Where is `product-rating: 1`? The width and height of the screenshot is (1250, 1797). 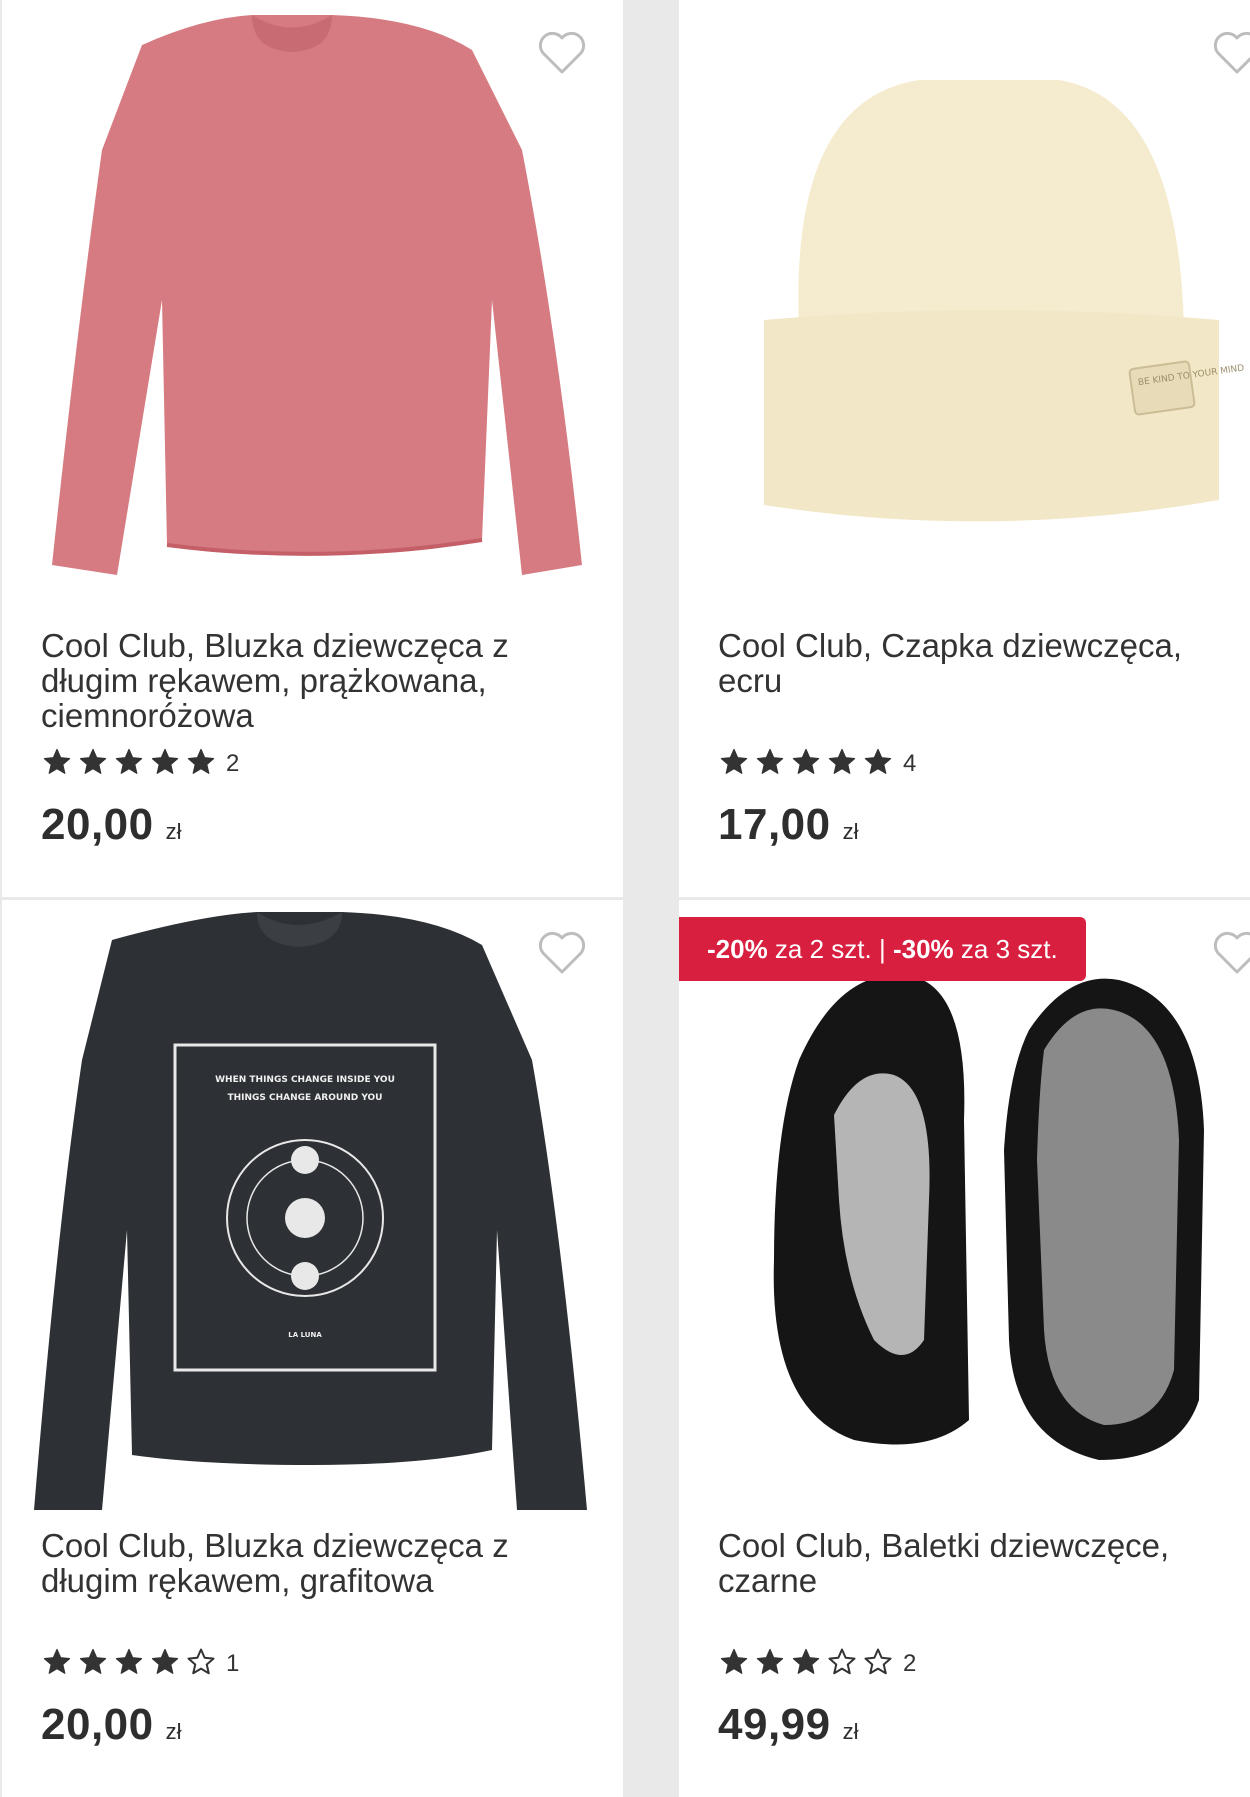 product-rating: 1 is located at coordinates (140, 1664).